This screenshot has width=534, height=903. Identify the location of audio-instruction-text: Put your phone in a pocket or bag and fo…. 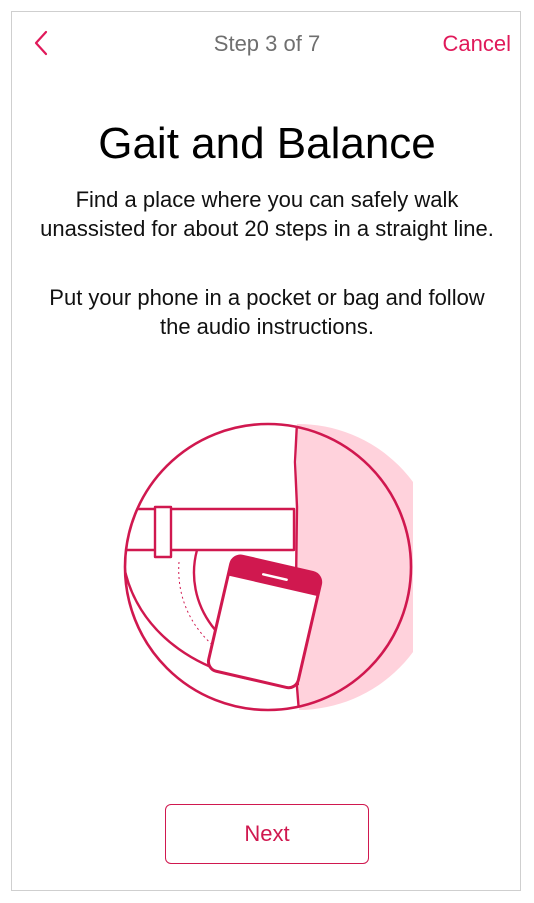
(267, 312).